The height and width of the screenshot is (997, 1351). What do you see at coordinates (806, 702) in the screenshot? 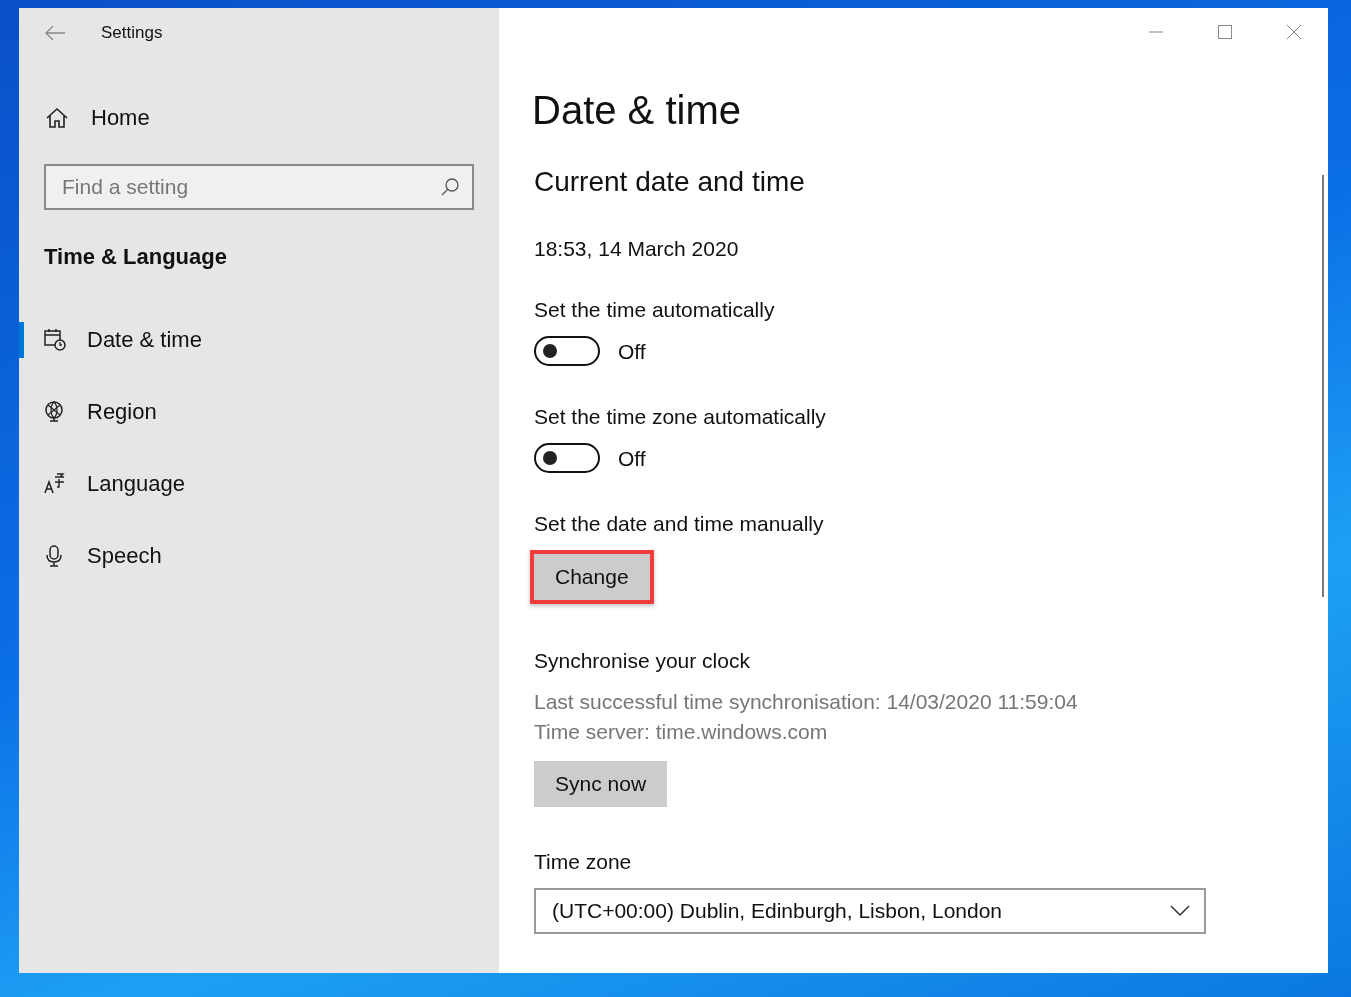
I see `sync-info-text: Last successful time synchronisation: 14/03/2020 11:59:04` at bounding box center [806, 702].